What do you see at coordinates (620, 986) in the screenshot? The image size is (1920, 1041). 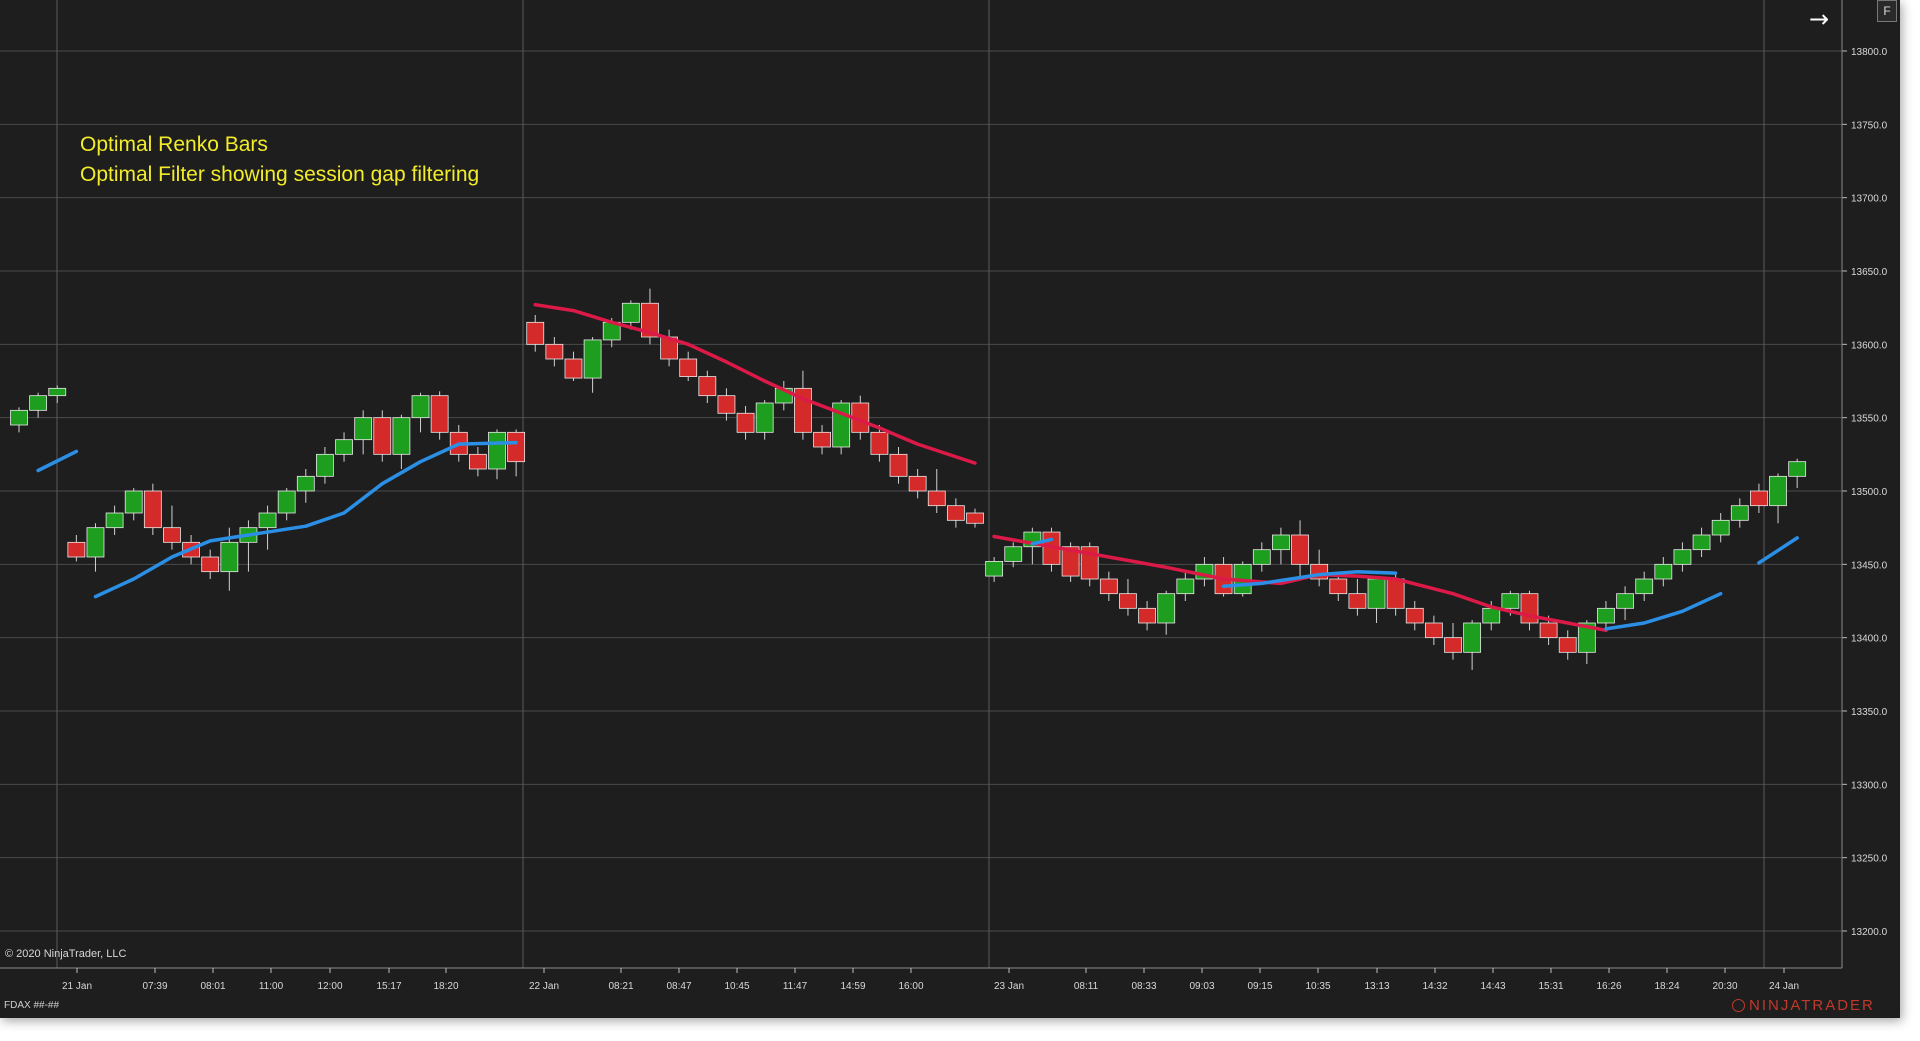 I see `x-tick-label: 08:21` at bounding box center [620, 986].